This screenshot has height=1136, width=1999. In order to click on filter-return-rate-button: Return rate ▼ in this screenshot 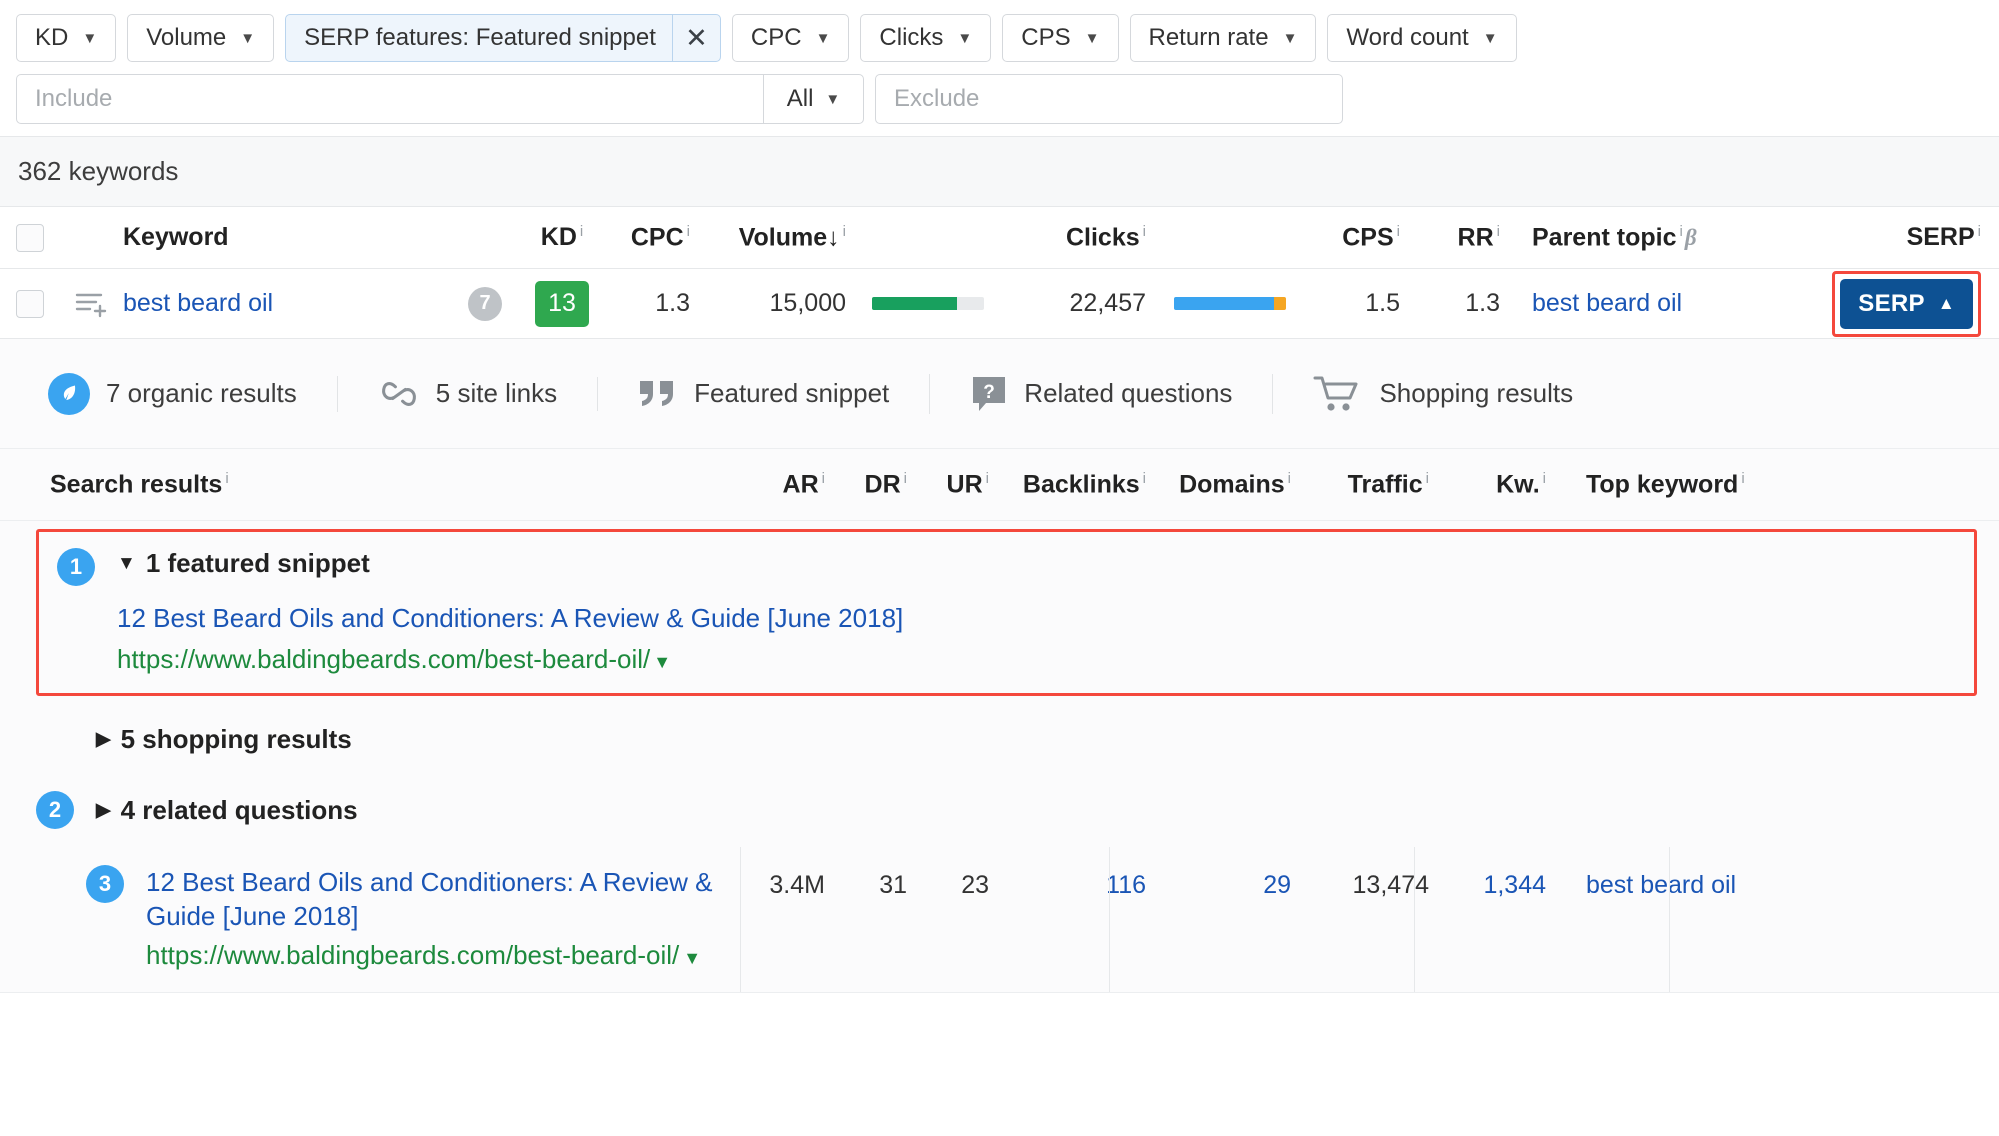, I will do `click(1223, 38)`.